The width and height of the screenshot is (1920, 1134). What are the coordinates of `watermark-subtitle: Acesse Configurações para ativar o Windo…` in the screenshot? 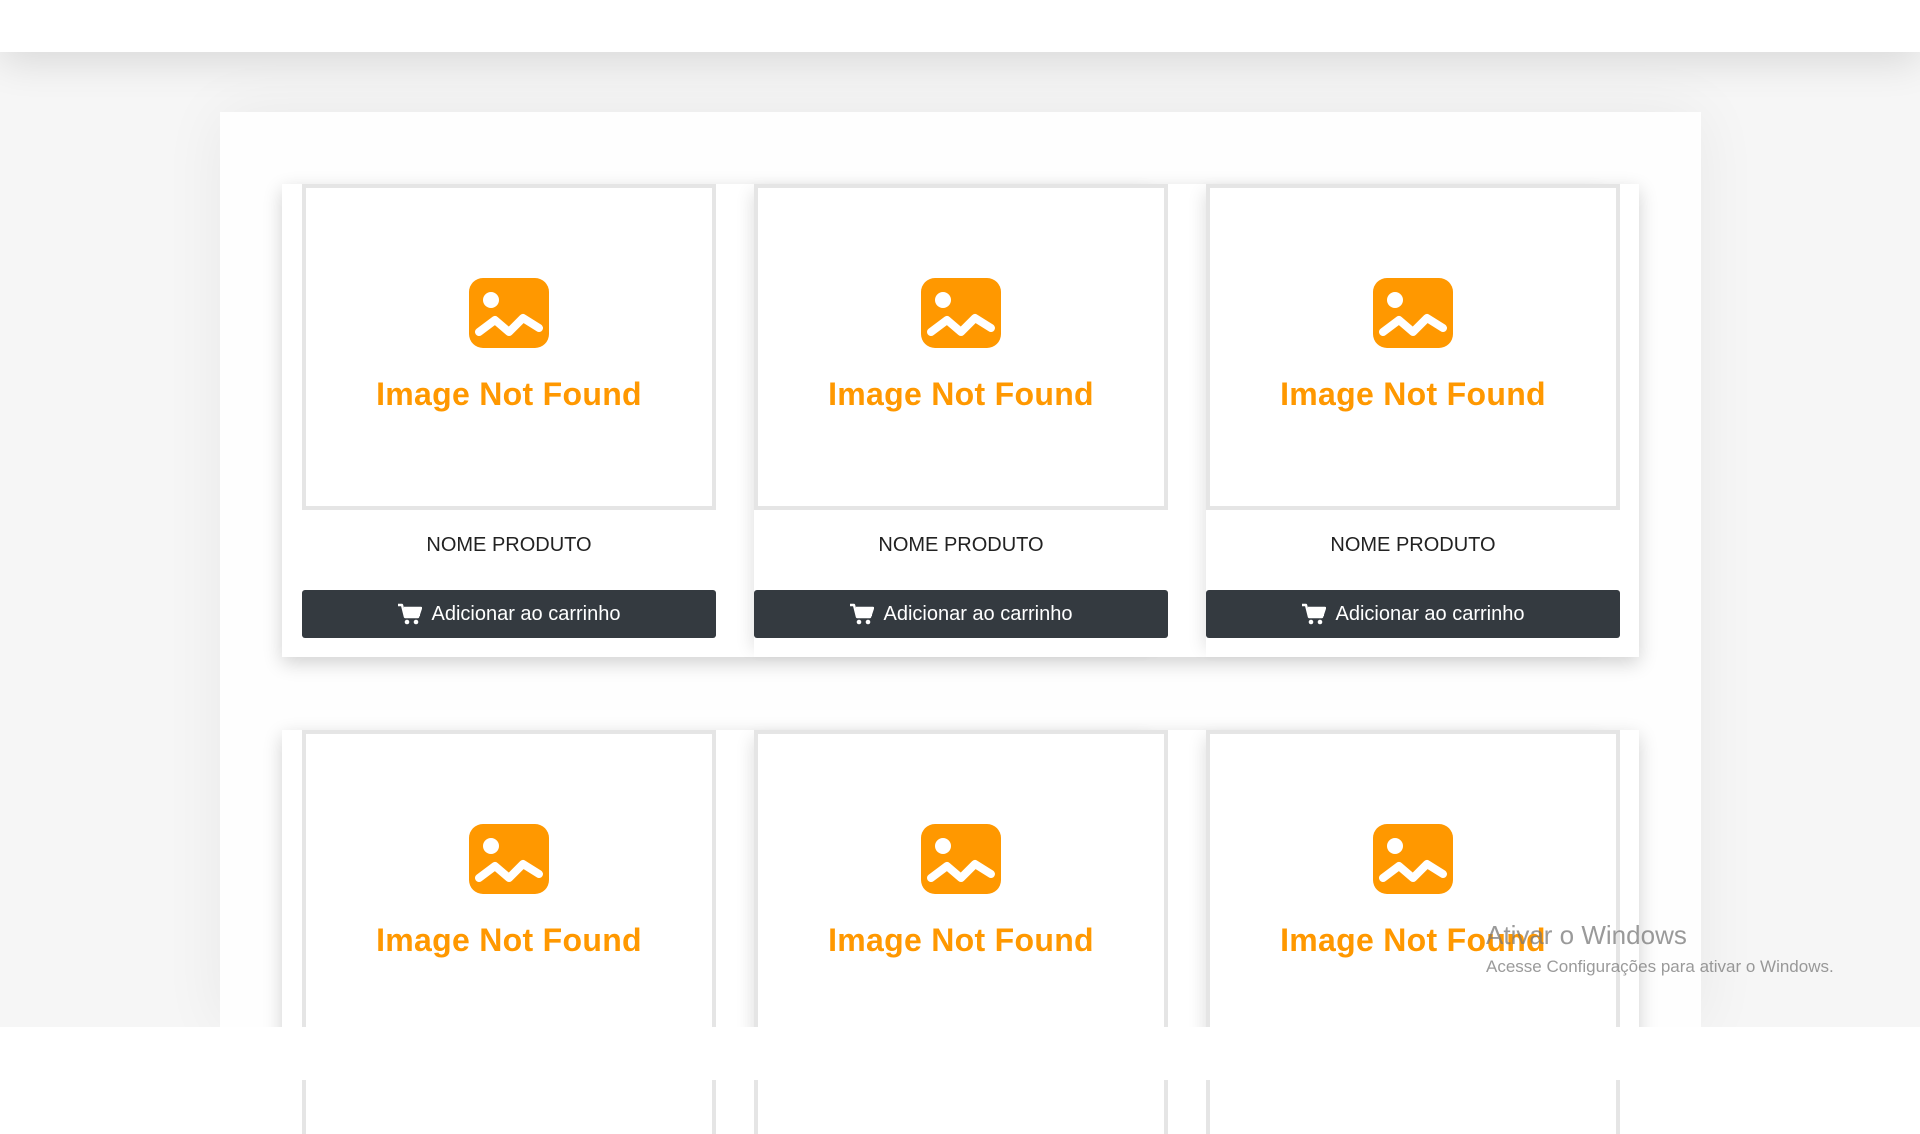 It's located at (1660, 966).